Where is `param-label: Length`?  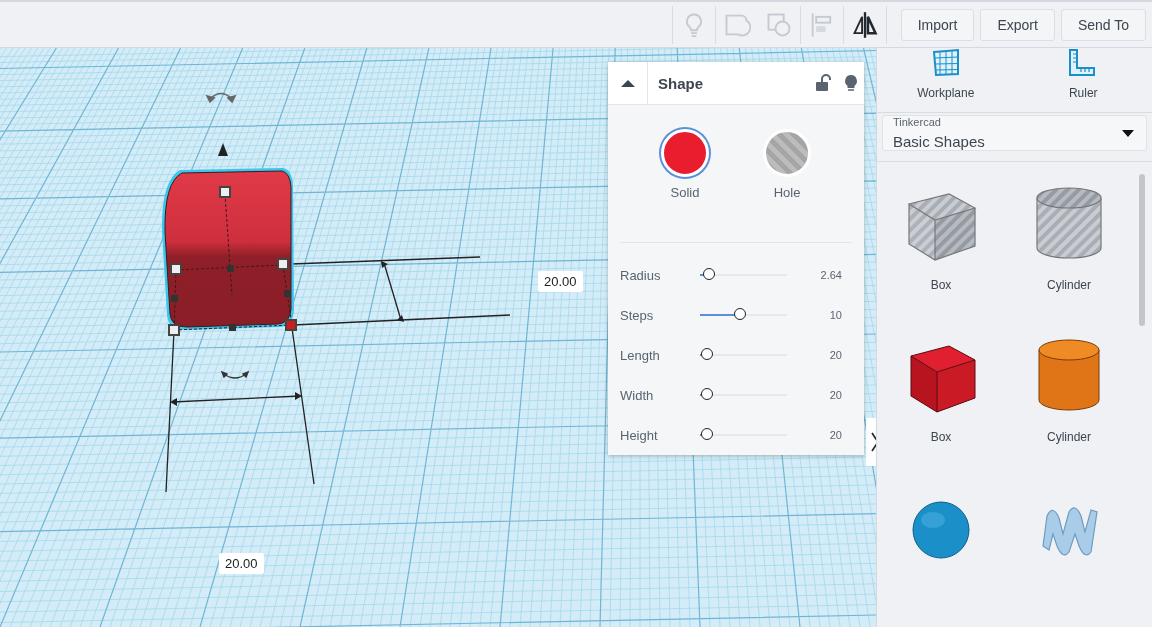 param-label: Length is located at coordinates (640, 355).